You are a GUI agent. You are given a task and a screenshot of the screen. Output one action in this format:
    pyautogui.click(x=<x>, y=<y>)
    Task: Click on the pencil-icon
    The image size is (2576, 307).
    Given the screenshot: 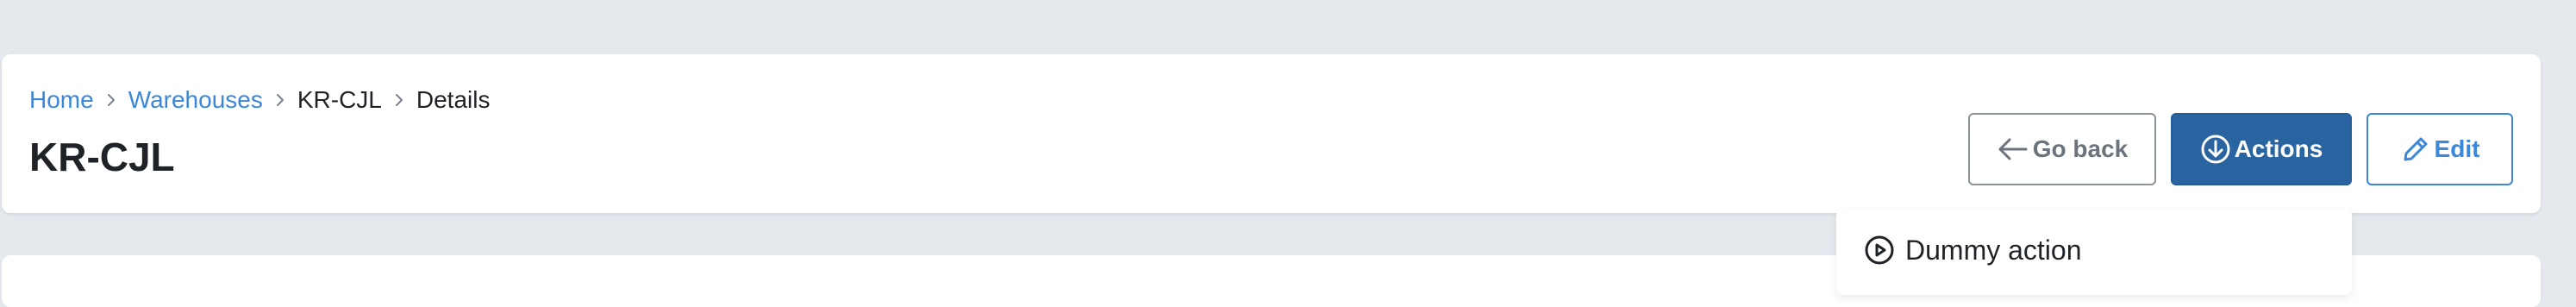 What is the action you would take?
    pyautogui.click(x=2415, y=150)
    